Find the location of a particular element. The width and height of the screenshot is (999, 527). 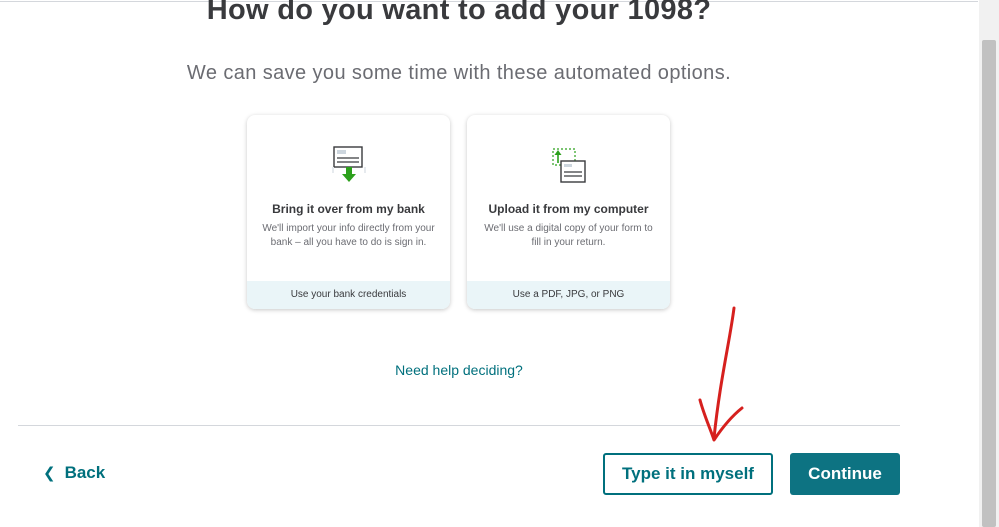

chevron-left-icon: ❮ is located at coordinates (49, 473).